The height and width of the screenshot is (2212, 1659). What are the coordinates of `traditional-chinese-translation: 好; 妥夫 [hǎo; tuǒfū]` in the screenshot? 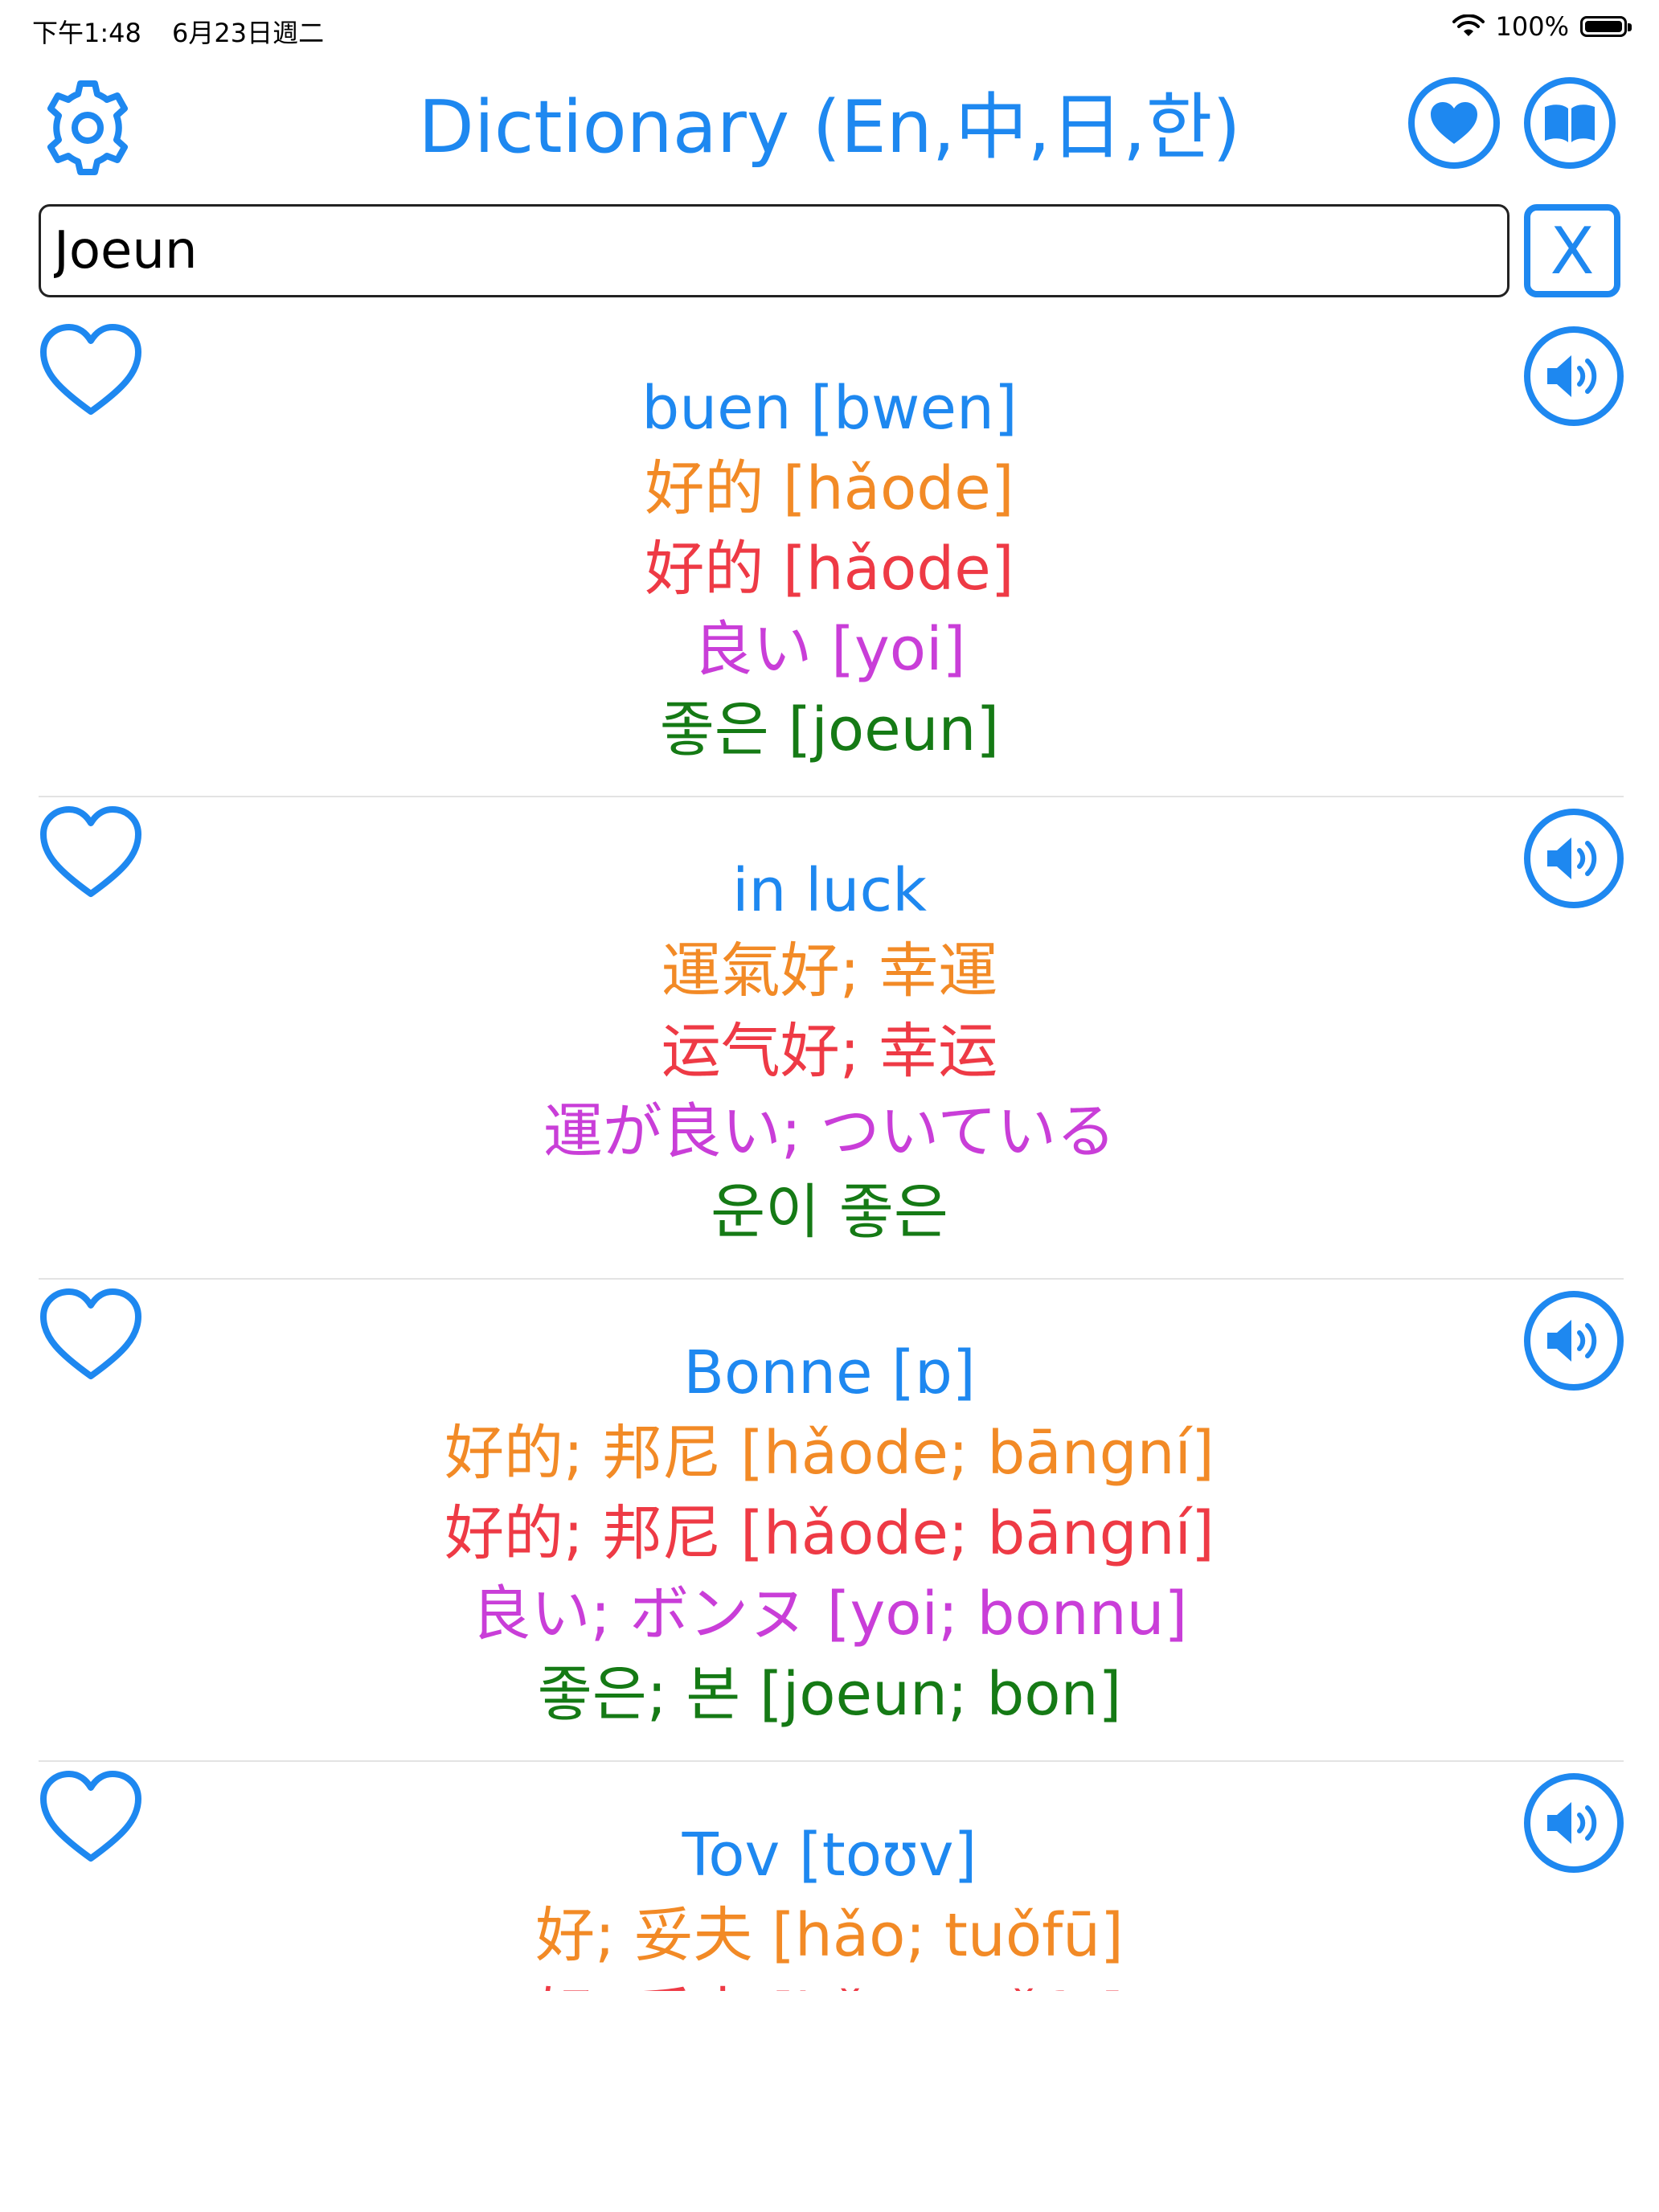 It's located at (829, 1935).